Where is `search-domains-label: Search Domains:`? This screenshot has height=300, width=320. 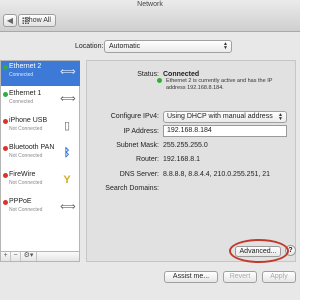 search-domains-label: Search Domains: is located at coordinates (132, 188).